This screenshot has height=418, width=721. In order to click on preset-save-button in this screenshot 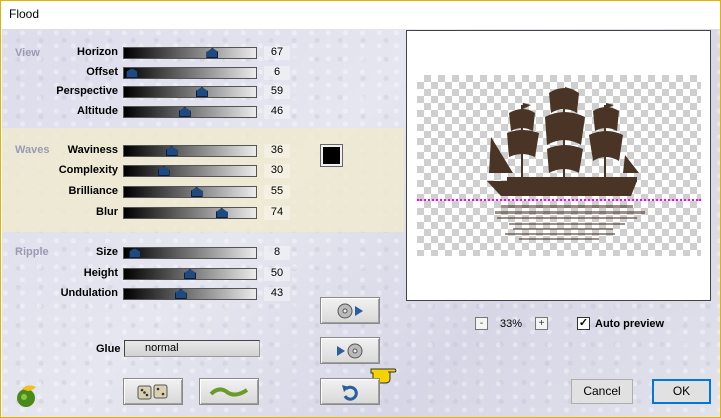, I will do `click(350, 310)`.